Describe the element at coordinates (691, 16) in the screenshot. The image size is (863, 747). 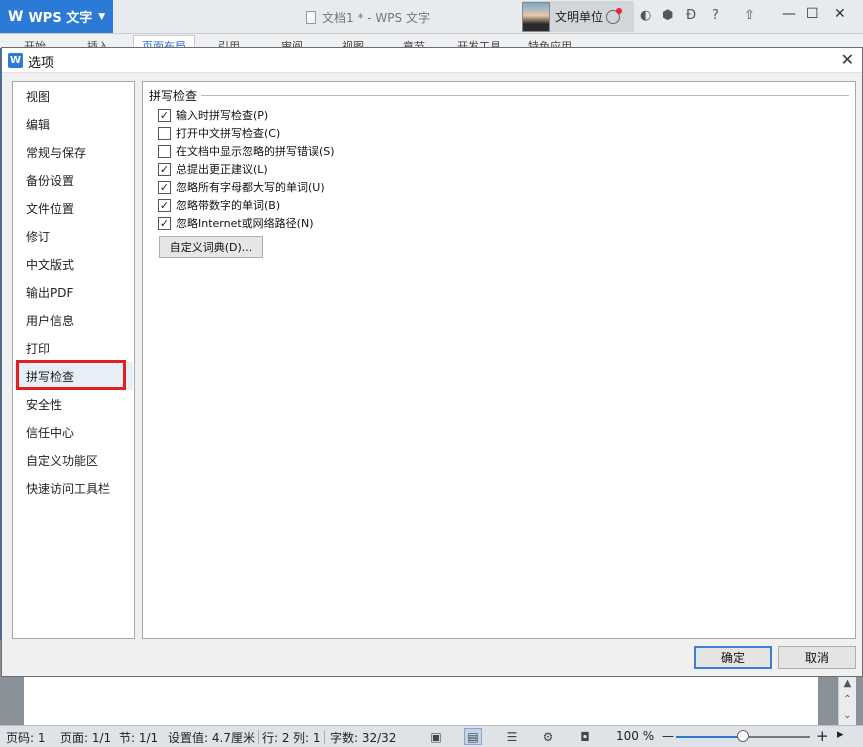
I see `feedback-icon: Ð` at that location.